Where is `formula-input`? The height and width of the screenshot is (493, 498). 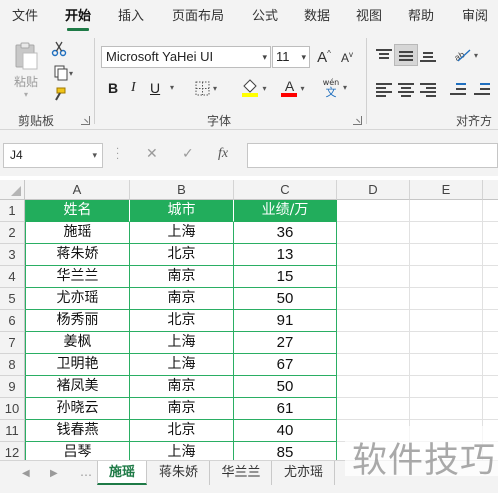
formula-input is located at coordinates (372, 155).